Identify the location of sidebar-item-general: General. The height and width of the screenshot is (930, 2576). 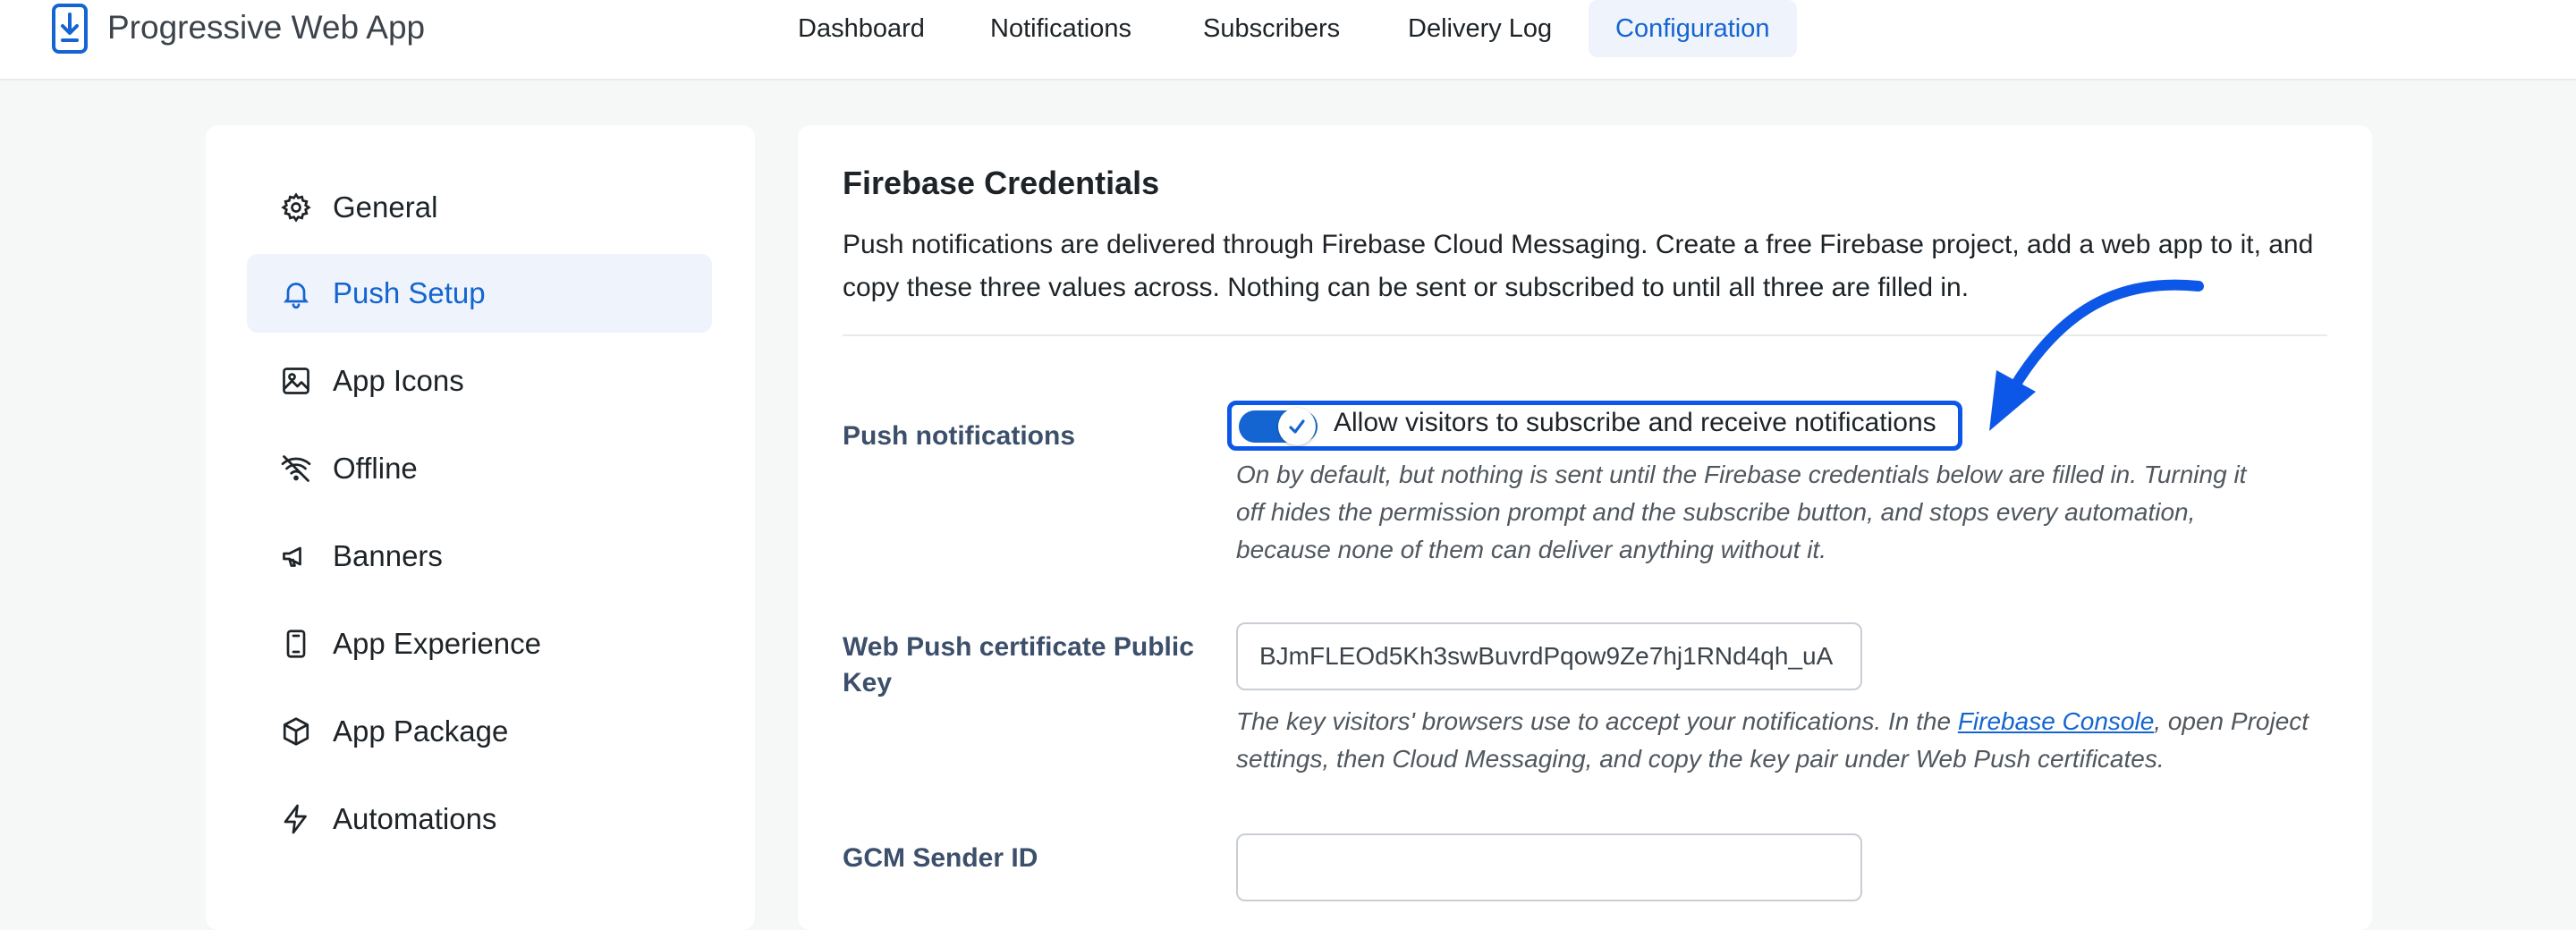
(479, 207).